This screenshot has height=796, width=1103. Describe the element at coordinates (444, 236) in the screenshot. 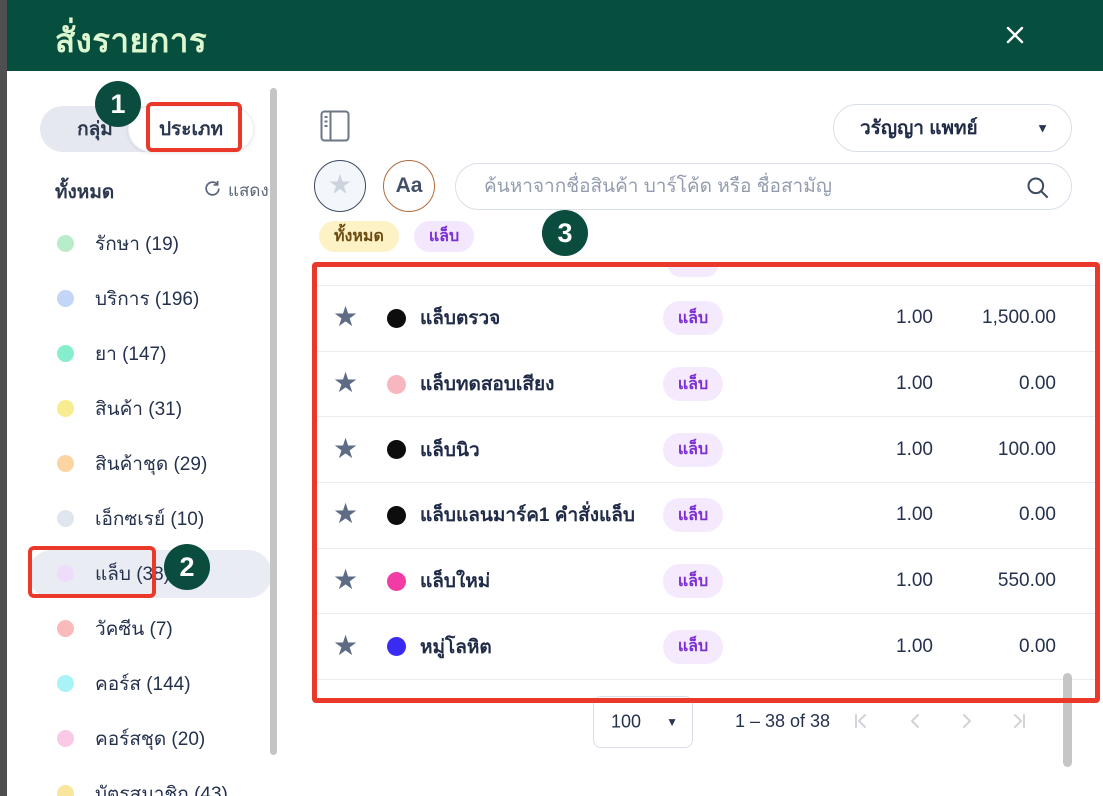

I see `filter-chip-lab: แล็บ` at that location.